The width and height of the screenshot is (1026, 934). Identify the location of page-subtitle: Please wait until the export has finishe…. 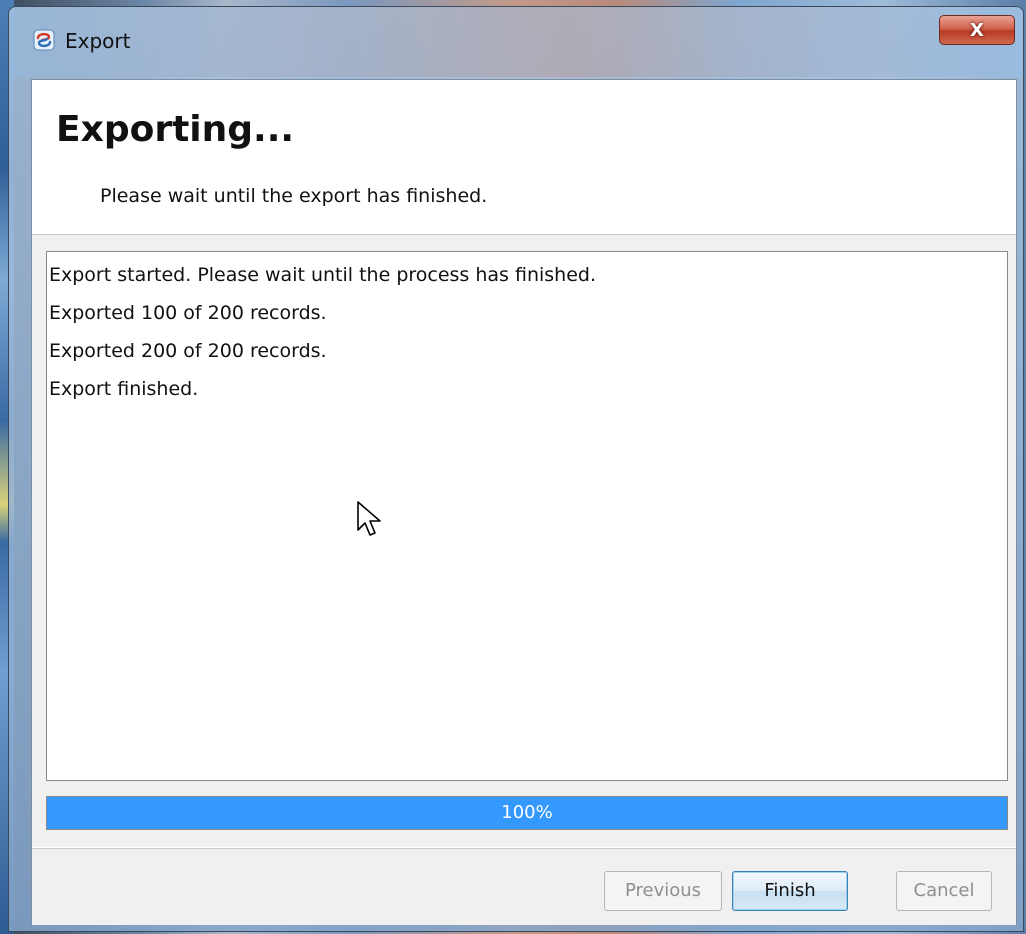
(294, 196).